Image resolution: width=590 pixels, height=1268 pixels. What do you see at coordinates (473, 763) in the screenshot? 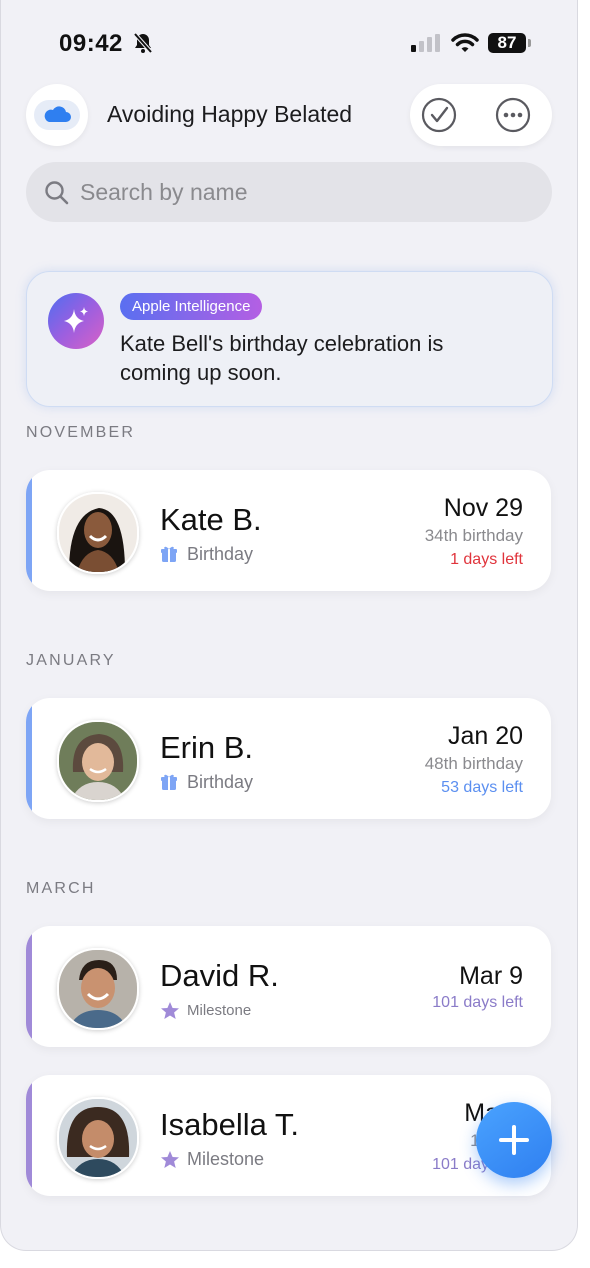
I see `event-detail: 48th birthday` at bounding box center [473, 763].